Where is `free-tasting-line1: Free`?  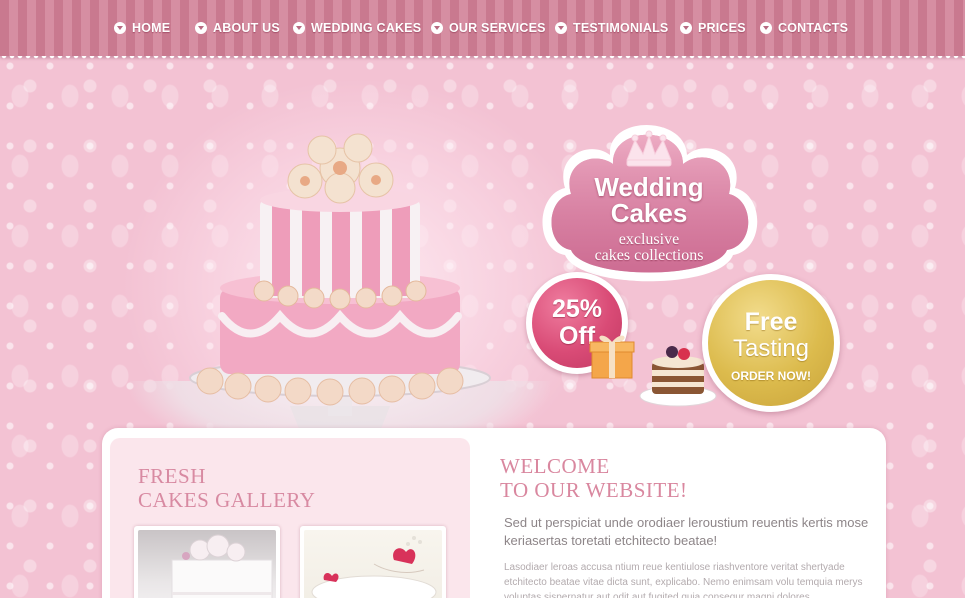
free-tasting-line1: Free is located at coordinates (771, 322).